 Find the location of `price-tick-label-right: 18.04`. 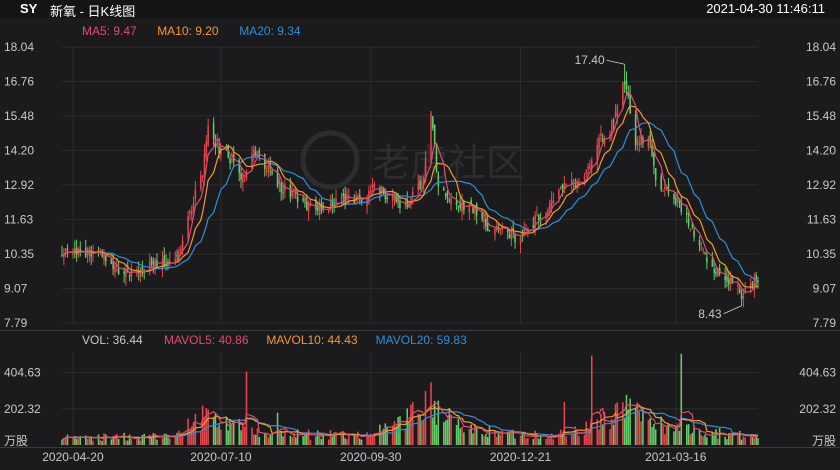

price-tick-label-right: 18.04 is located at coordinates (821, 47).